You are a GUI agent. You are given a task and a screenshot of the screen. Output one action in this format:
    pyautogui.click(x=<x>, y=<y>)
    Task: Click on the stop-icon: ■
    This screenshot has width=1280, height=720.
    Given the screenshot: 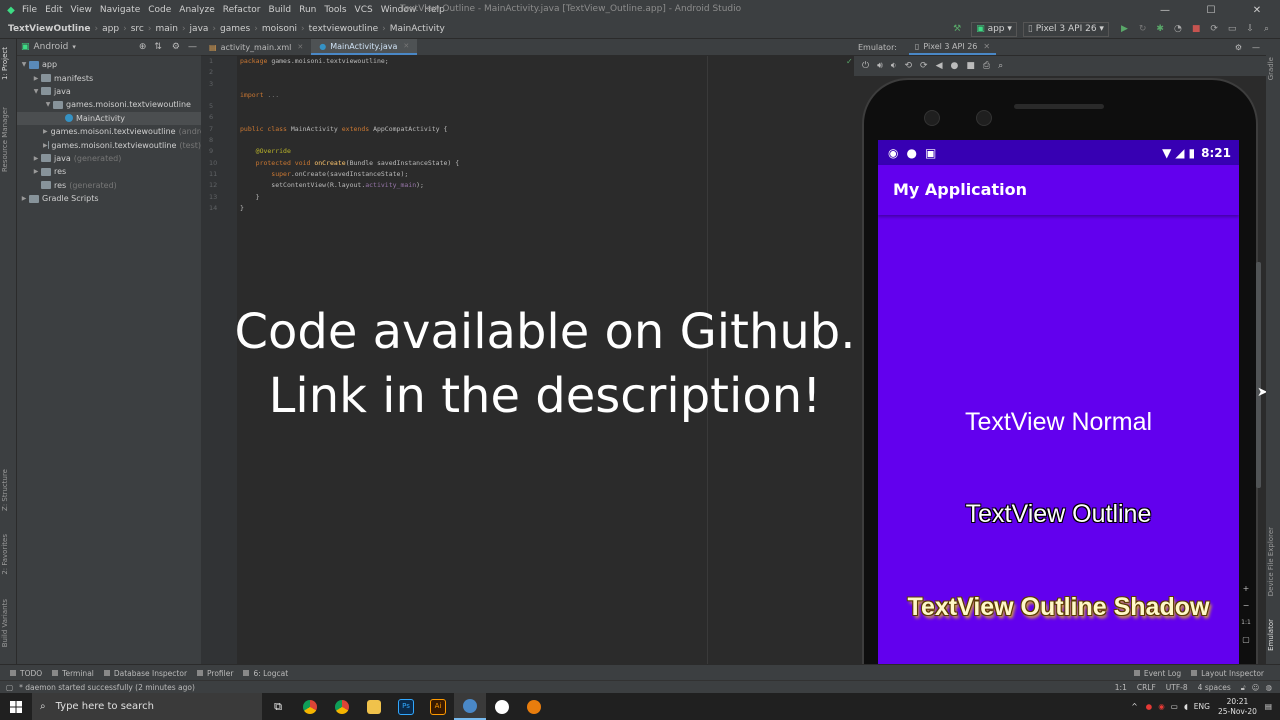 What is the action you would take?
    pyautogui.click(x=1196, y=29)
    